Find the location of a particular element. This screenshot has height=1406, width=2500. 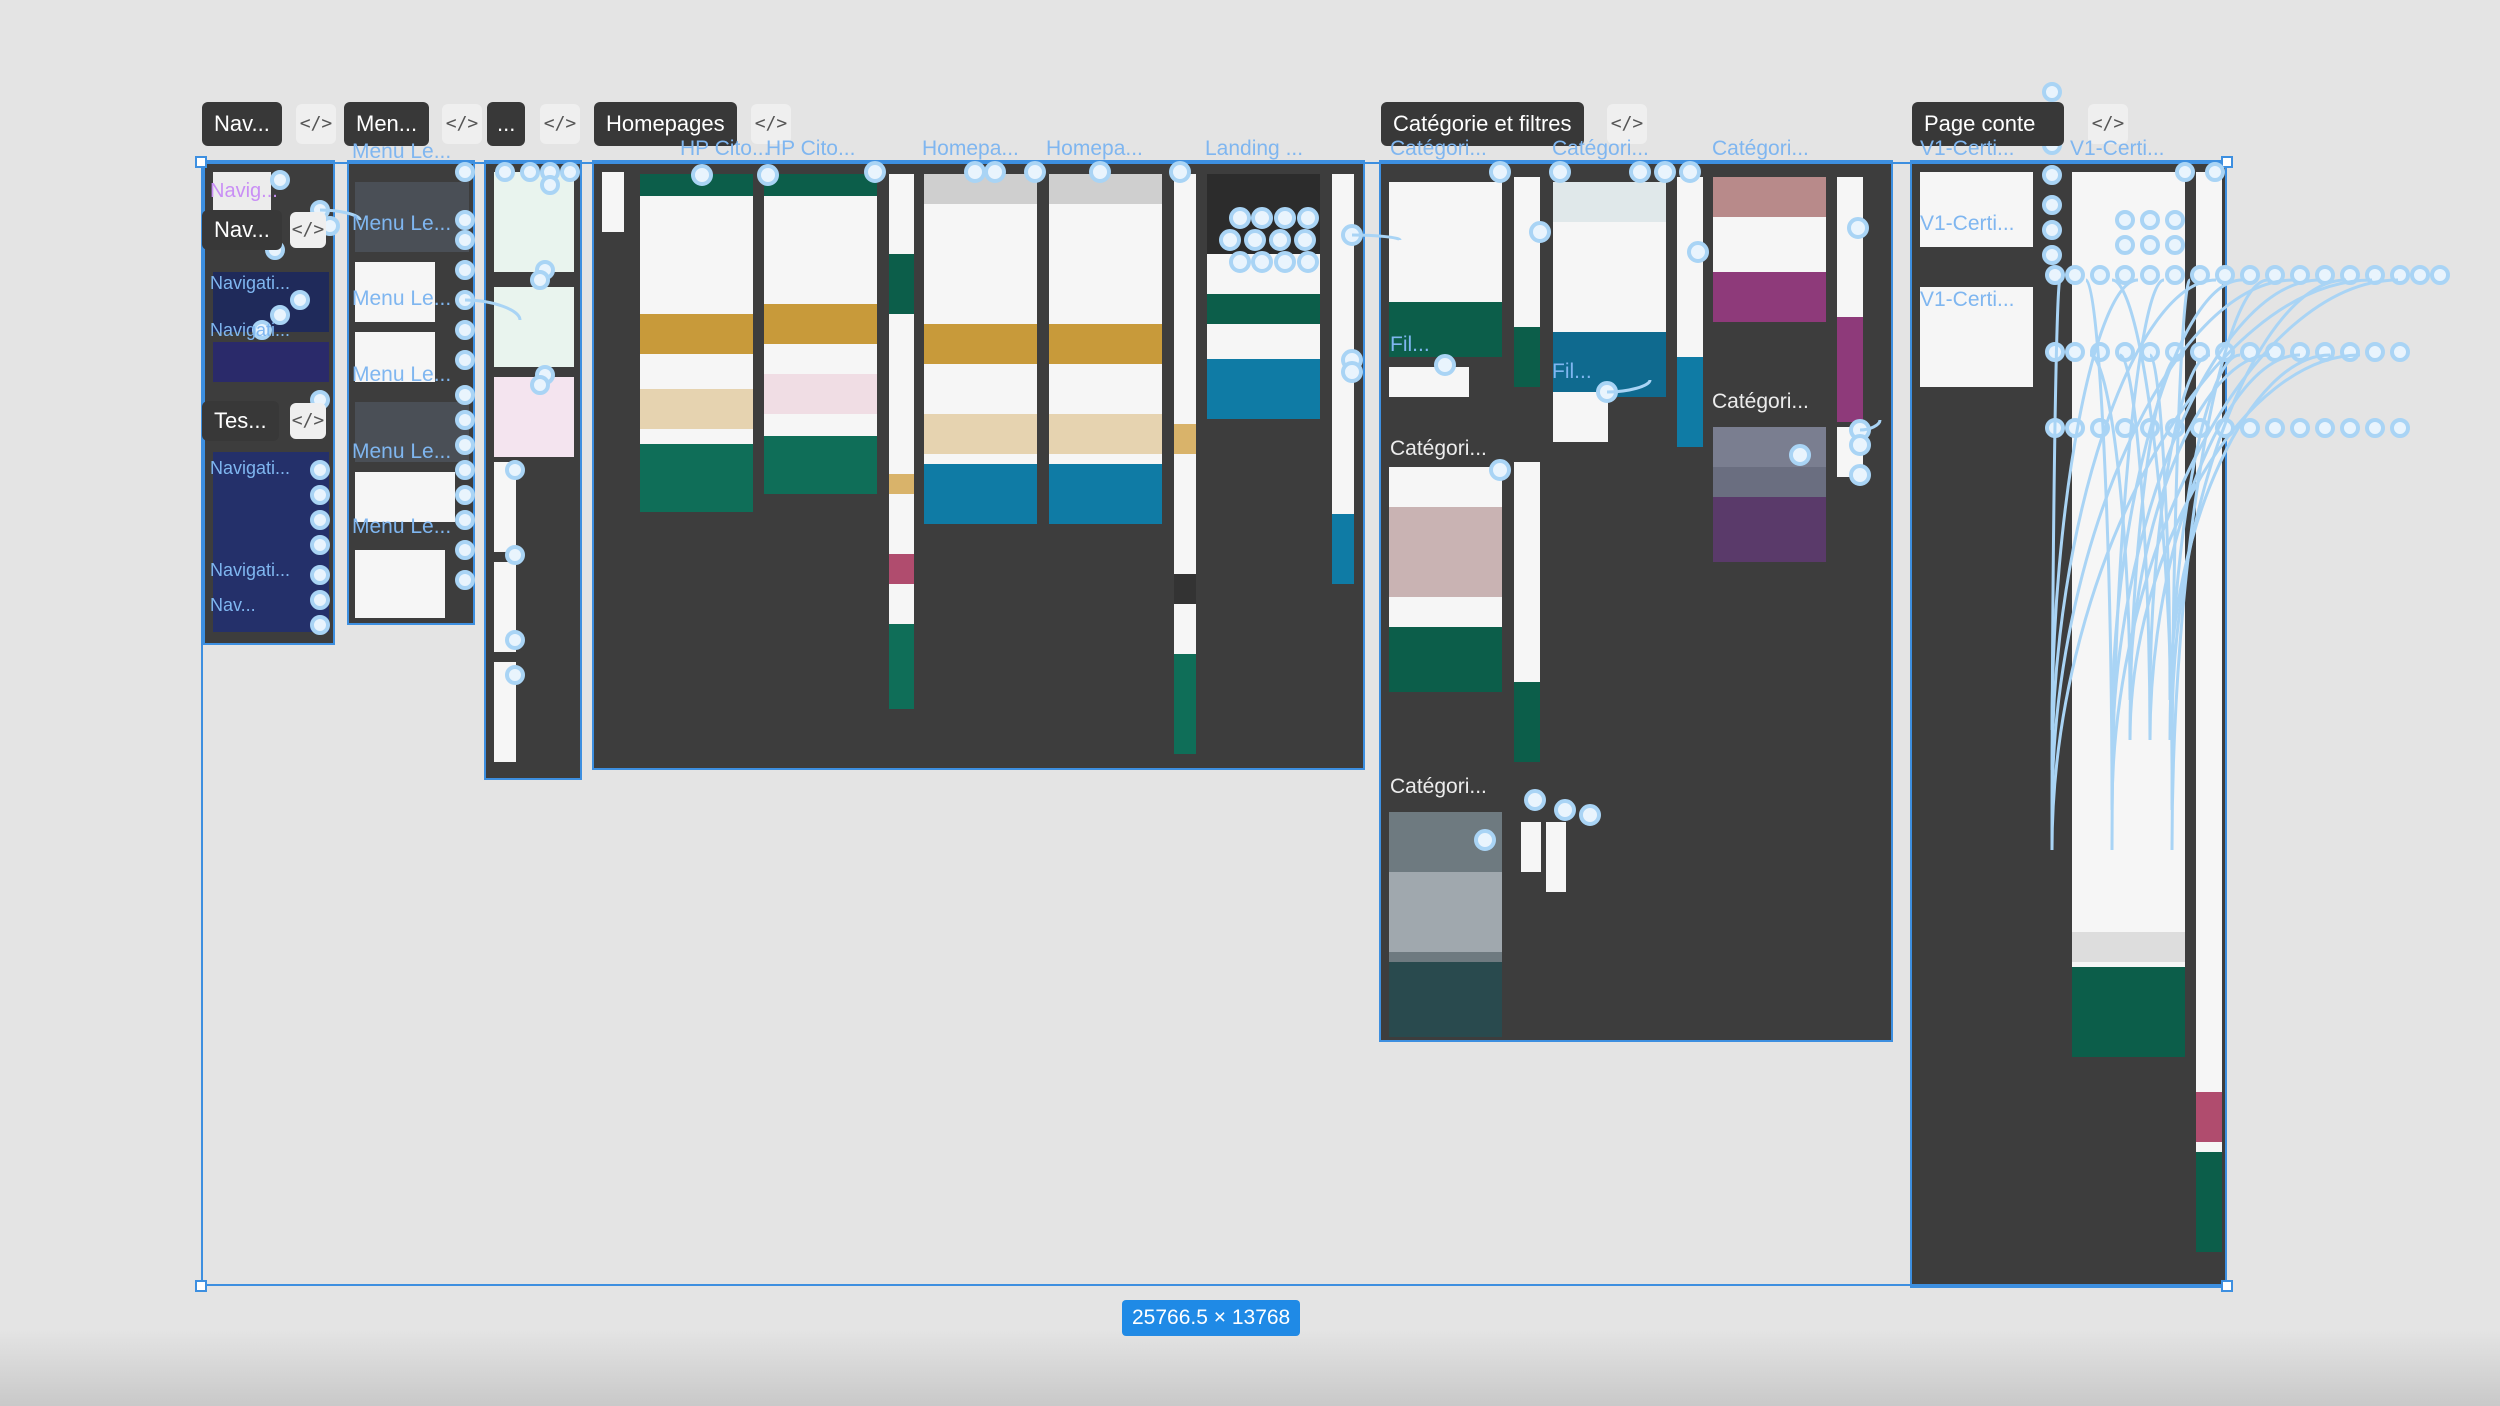

section-page-contenu is located at coordinates (2068, 724).